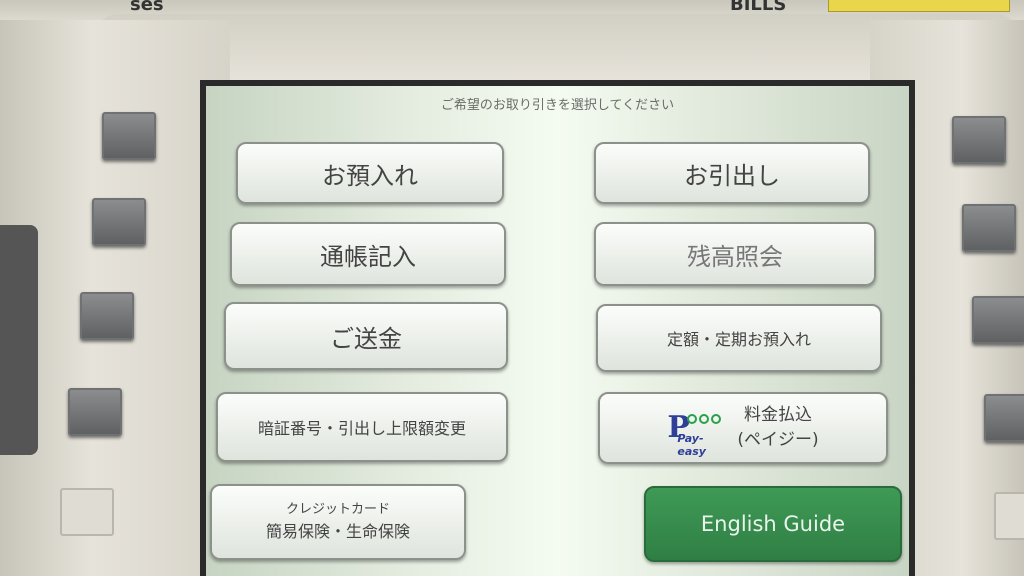 The width and height of the screenshot is (1024, 576). I want to click on transfer-label: ご送金, so click(366, 338).